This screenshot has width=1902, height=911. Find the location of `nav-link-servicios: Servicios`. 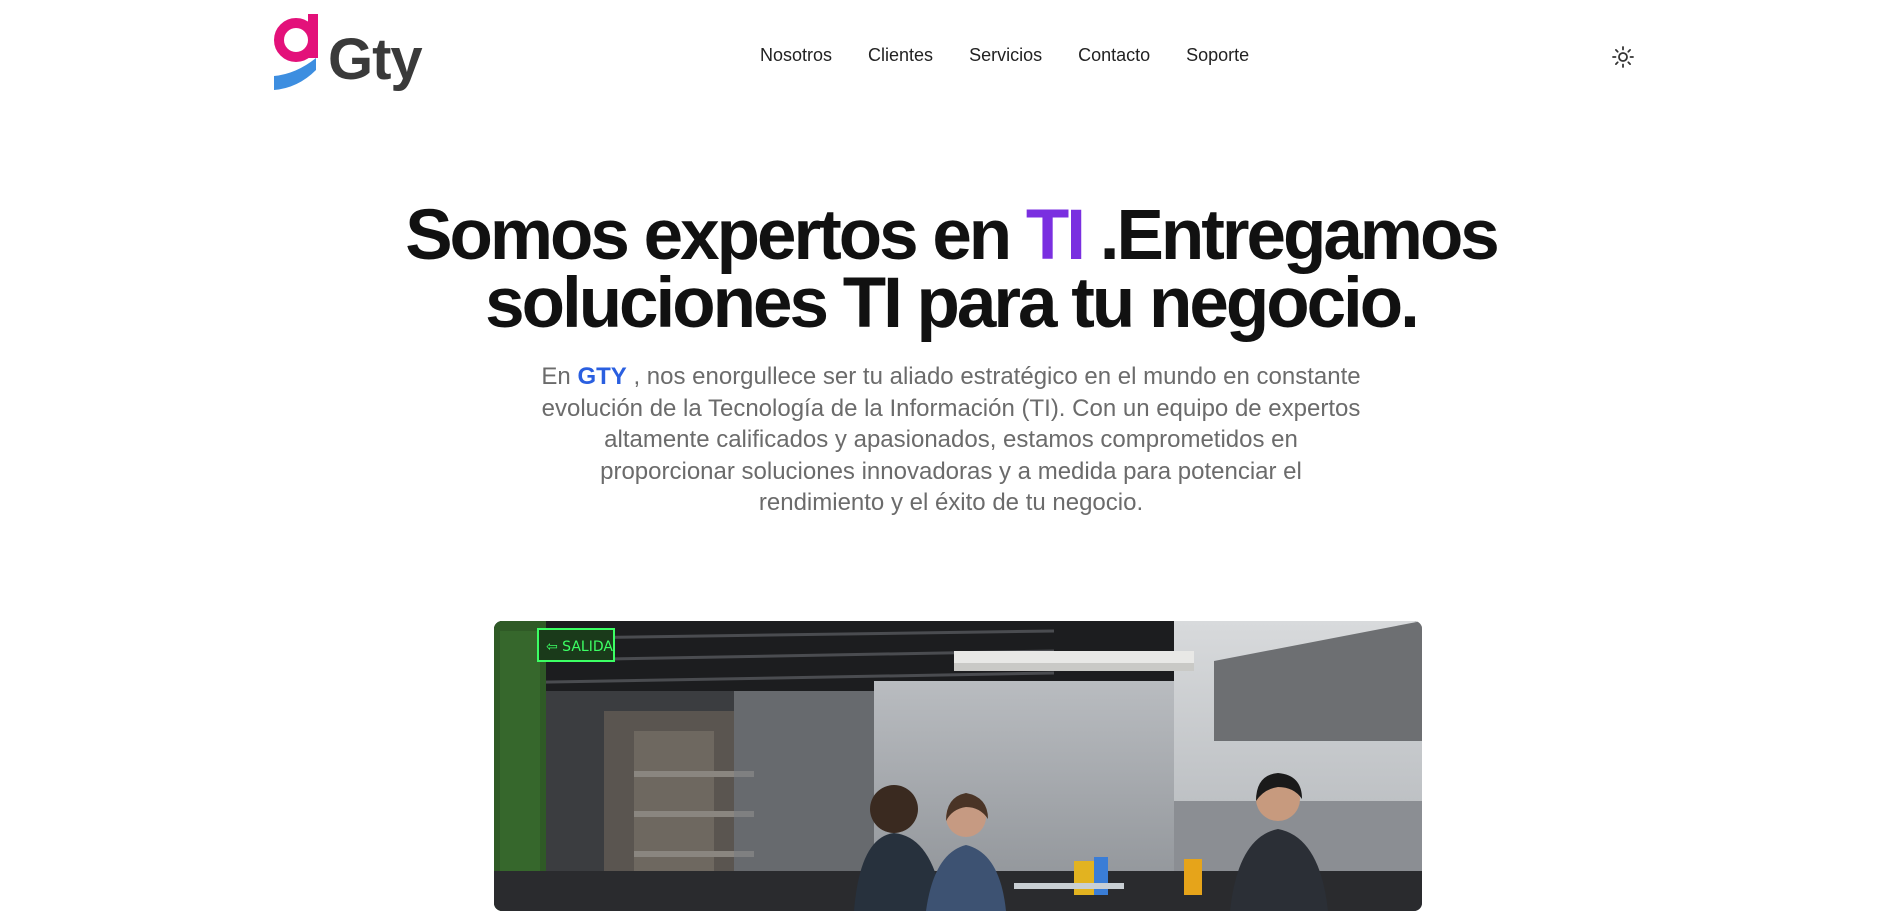

nav-link-servicios: Servicios is located at coordinates (1005, 55).